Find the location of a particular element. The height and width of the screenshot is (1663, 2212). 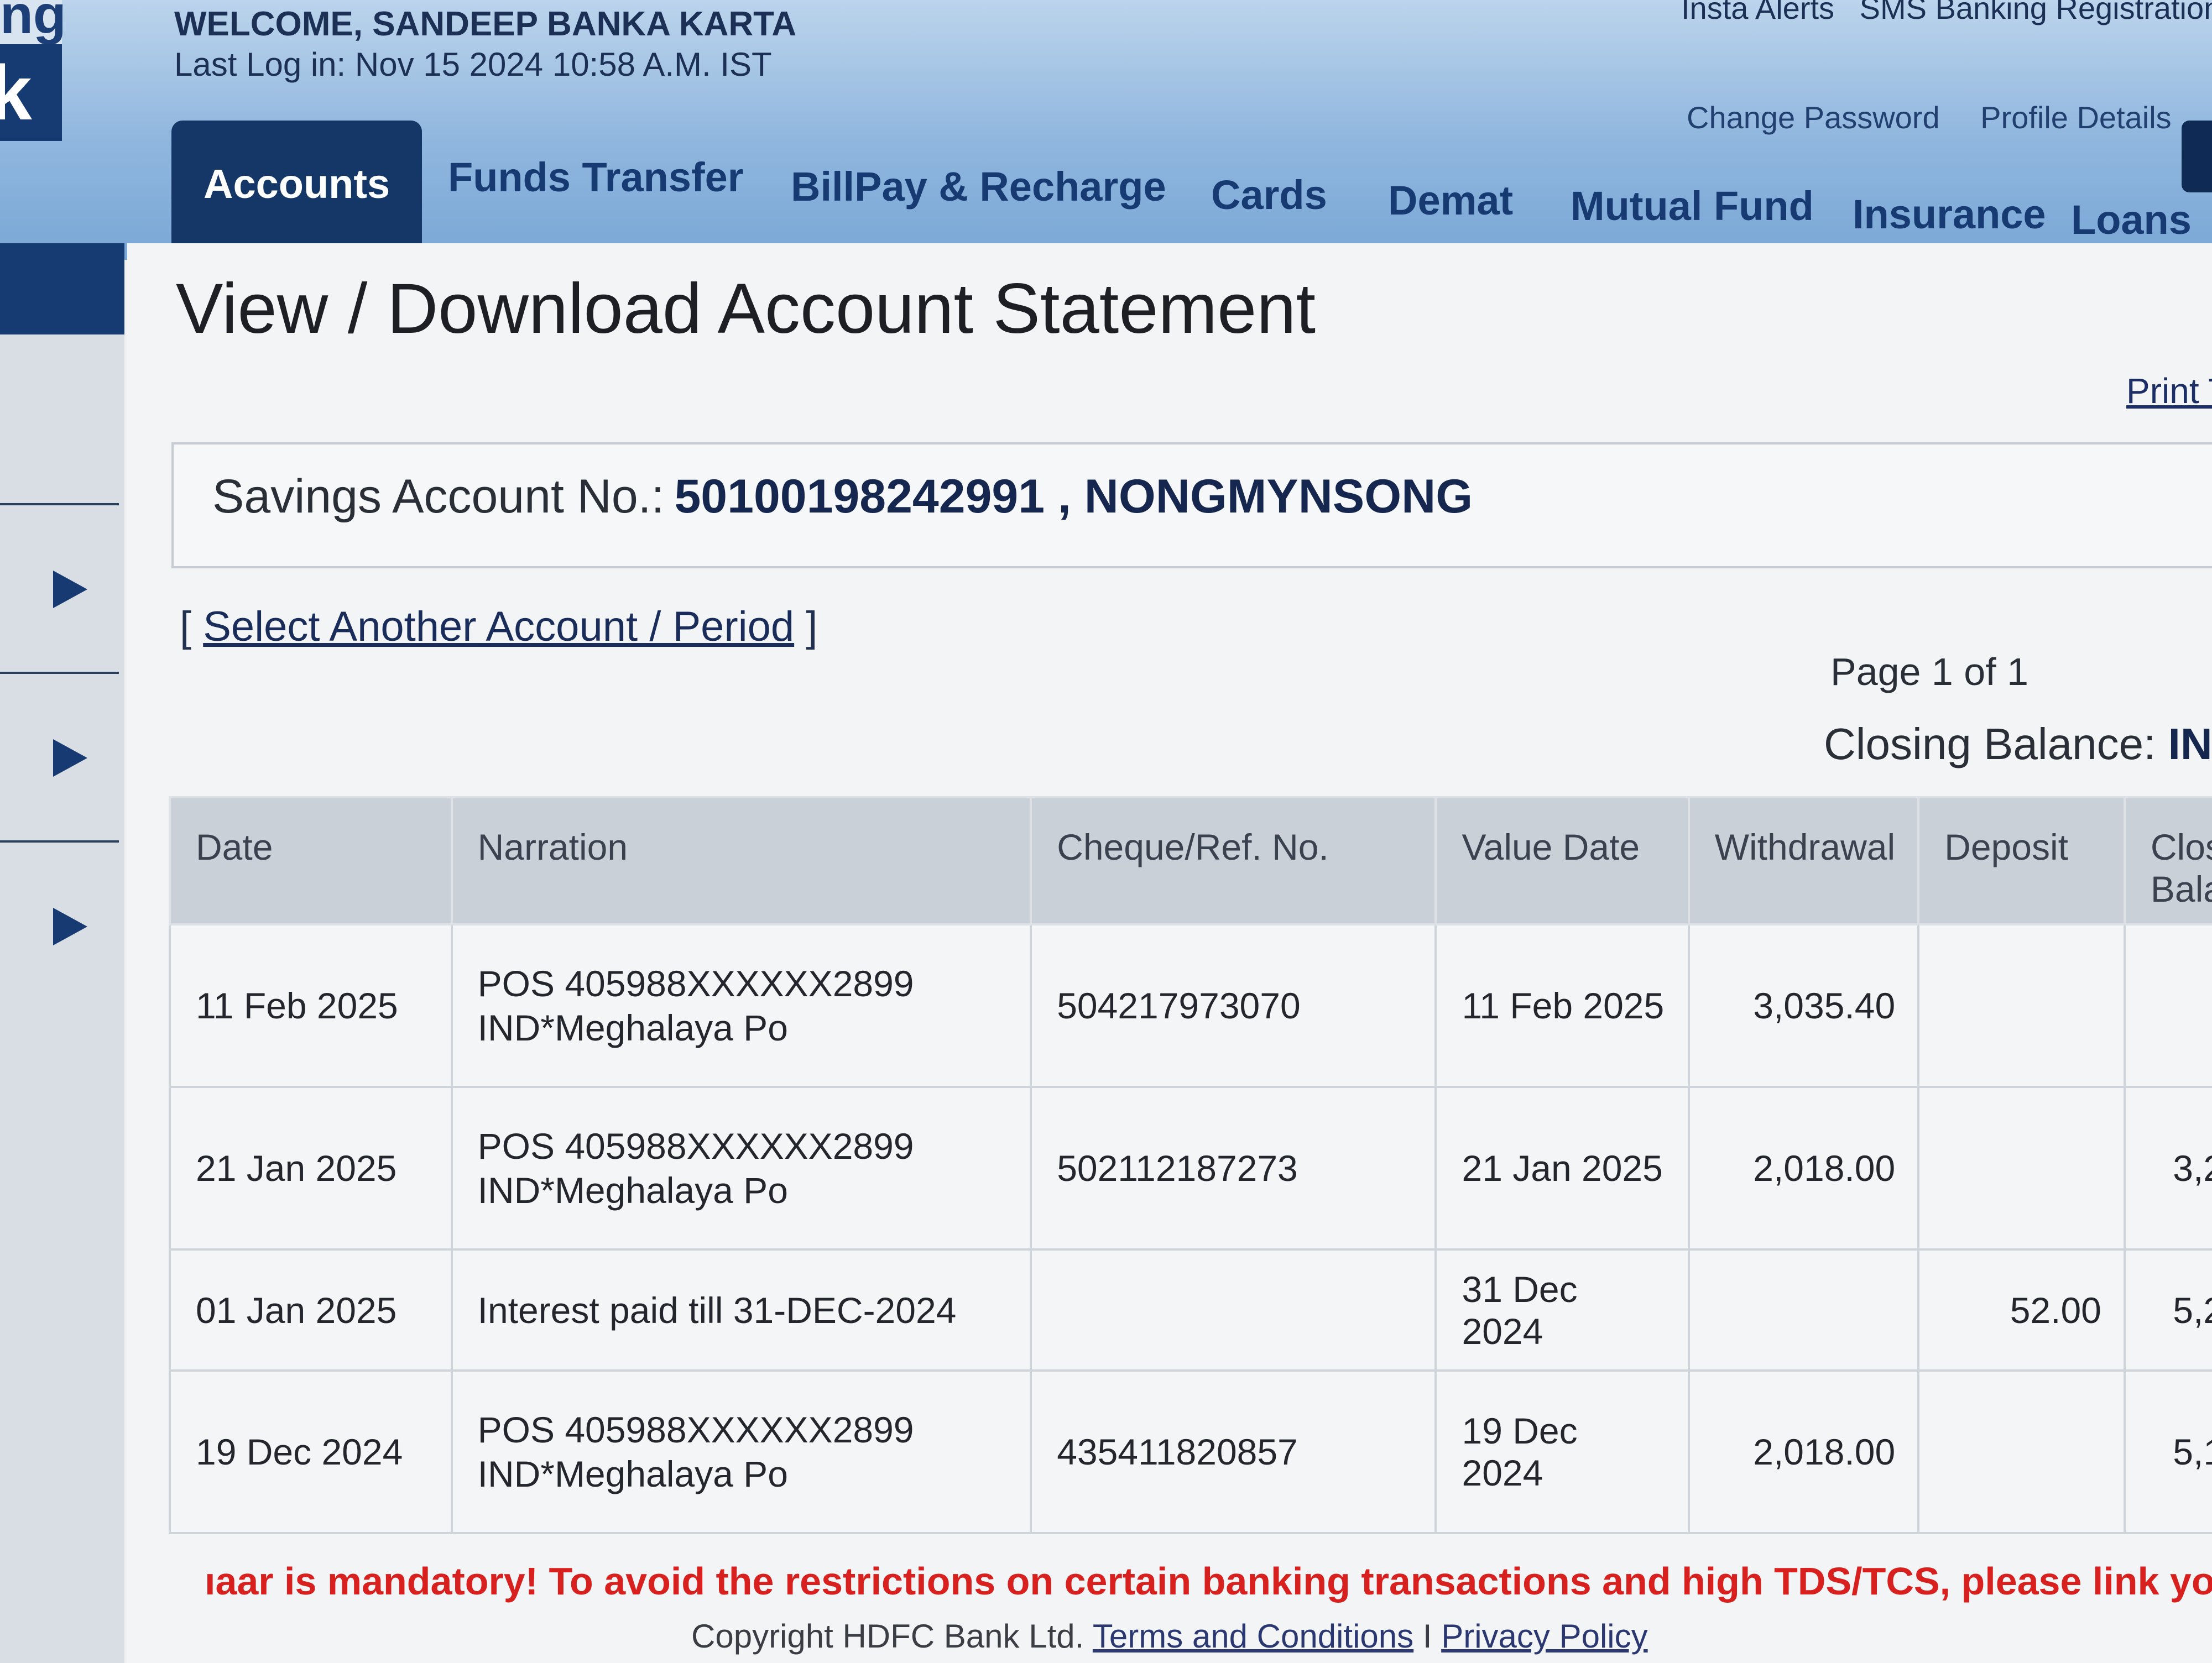

bracket-open: [ is located at coordinates (192, 626).